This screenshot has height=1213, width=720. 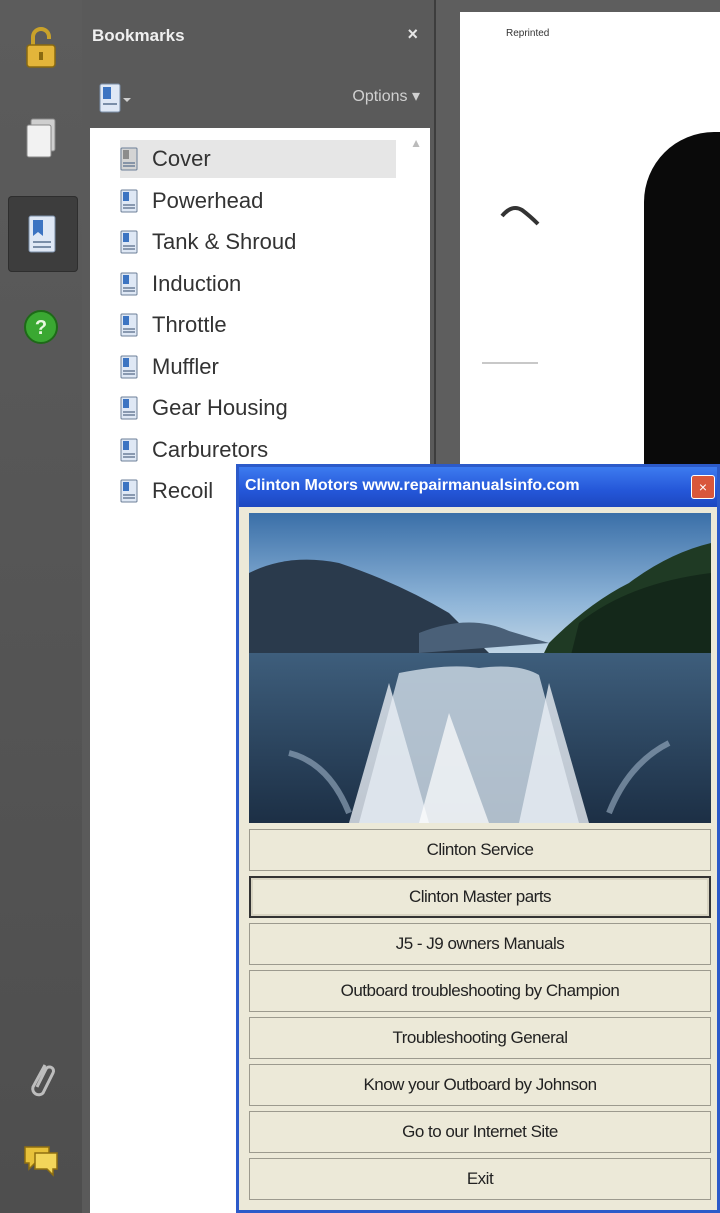 I want to click on page-rule, so click(x=510, y=363).